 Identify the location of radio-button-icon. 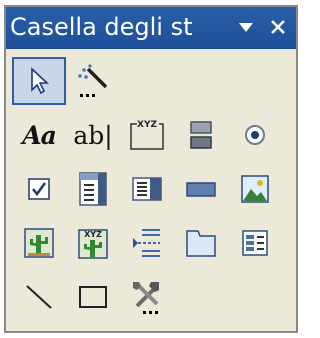
(255, 135).